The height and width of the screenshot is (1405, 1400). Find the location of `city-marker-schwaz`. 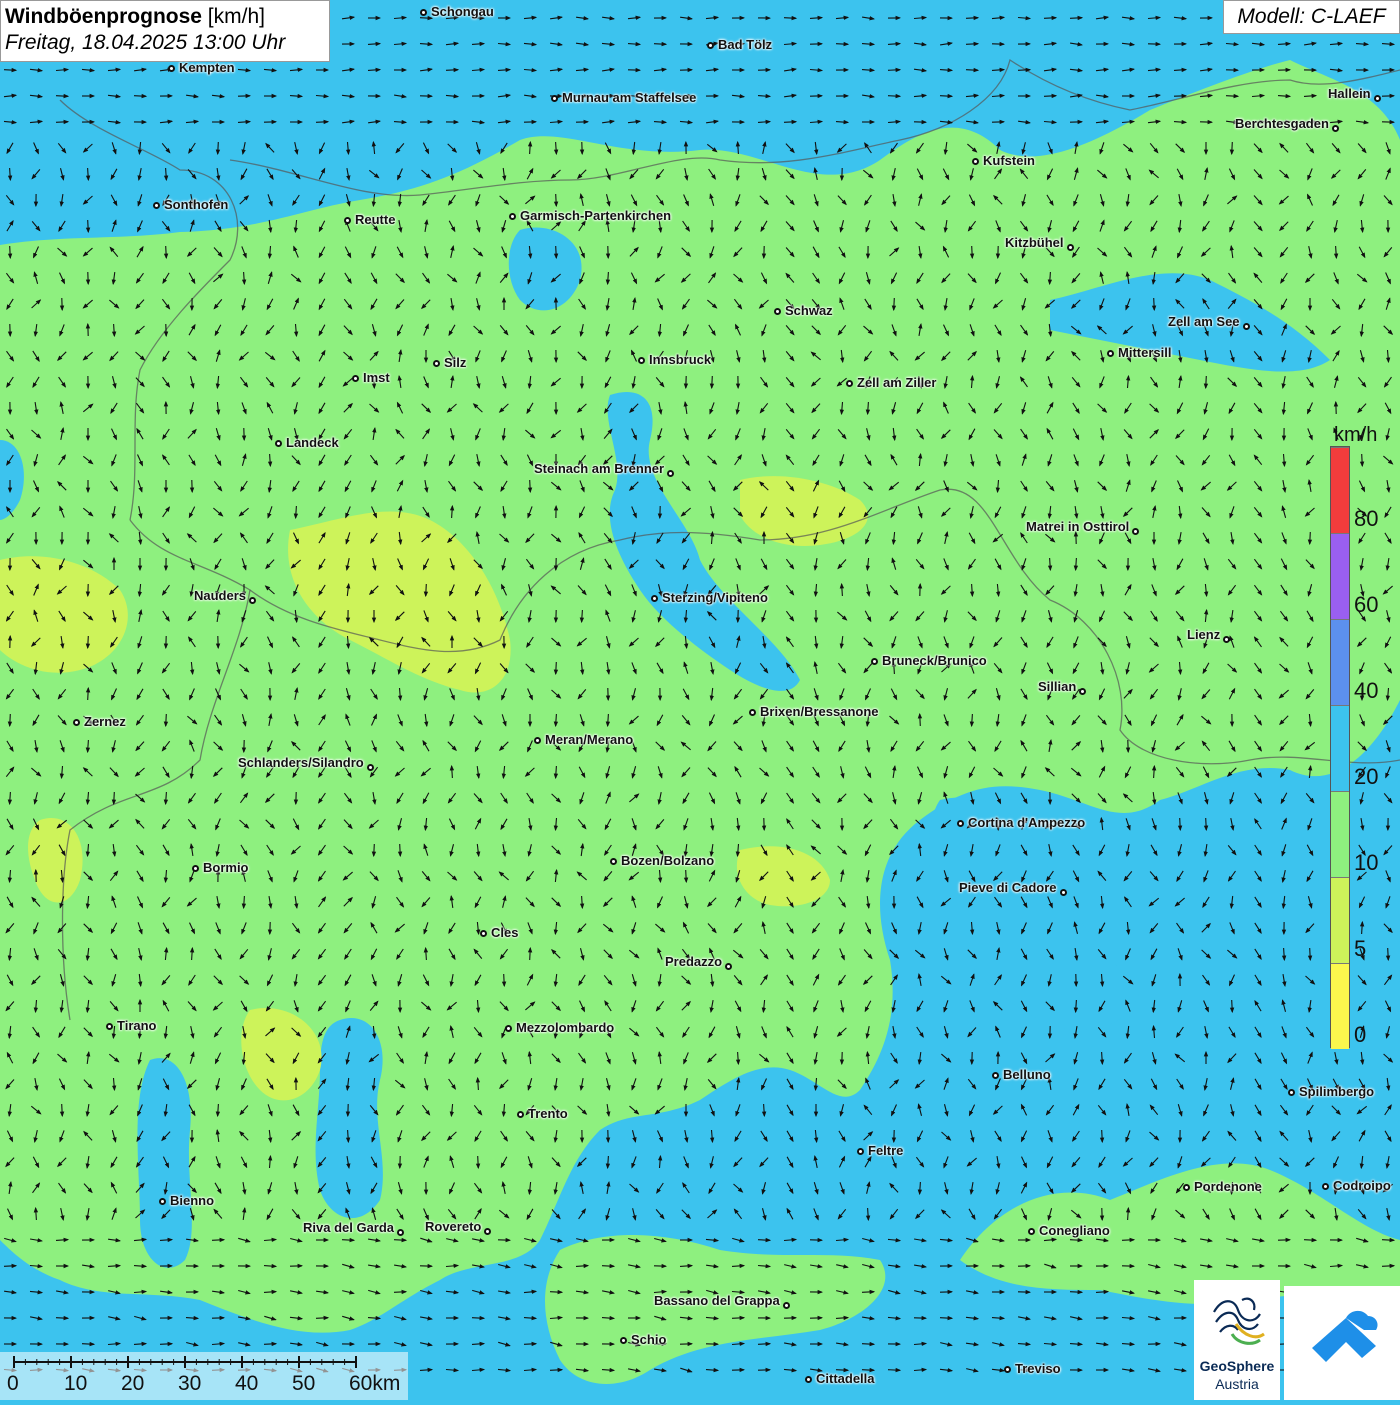

city-marker-schwaz is located at coordinates (777, 311).